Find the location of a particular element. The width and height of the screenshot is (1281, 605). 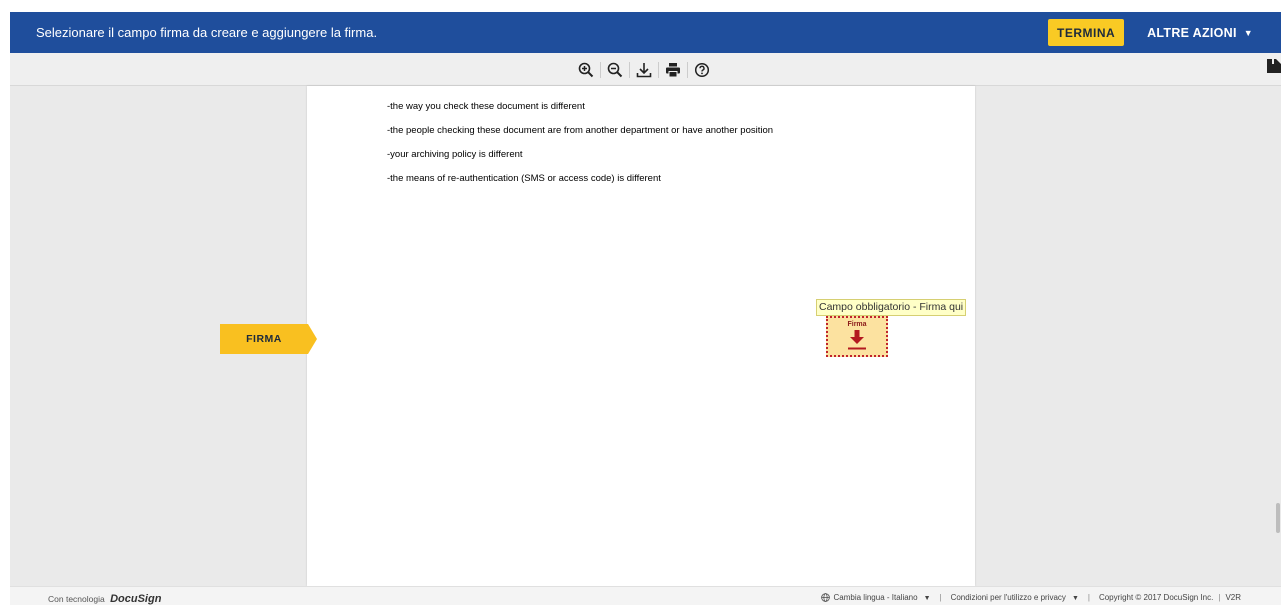

terms-privacy-link: Condizioni per l'utilizzo e privacy ▼ is located at coordinates (1015, 597).